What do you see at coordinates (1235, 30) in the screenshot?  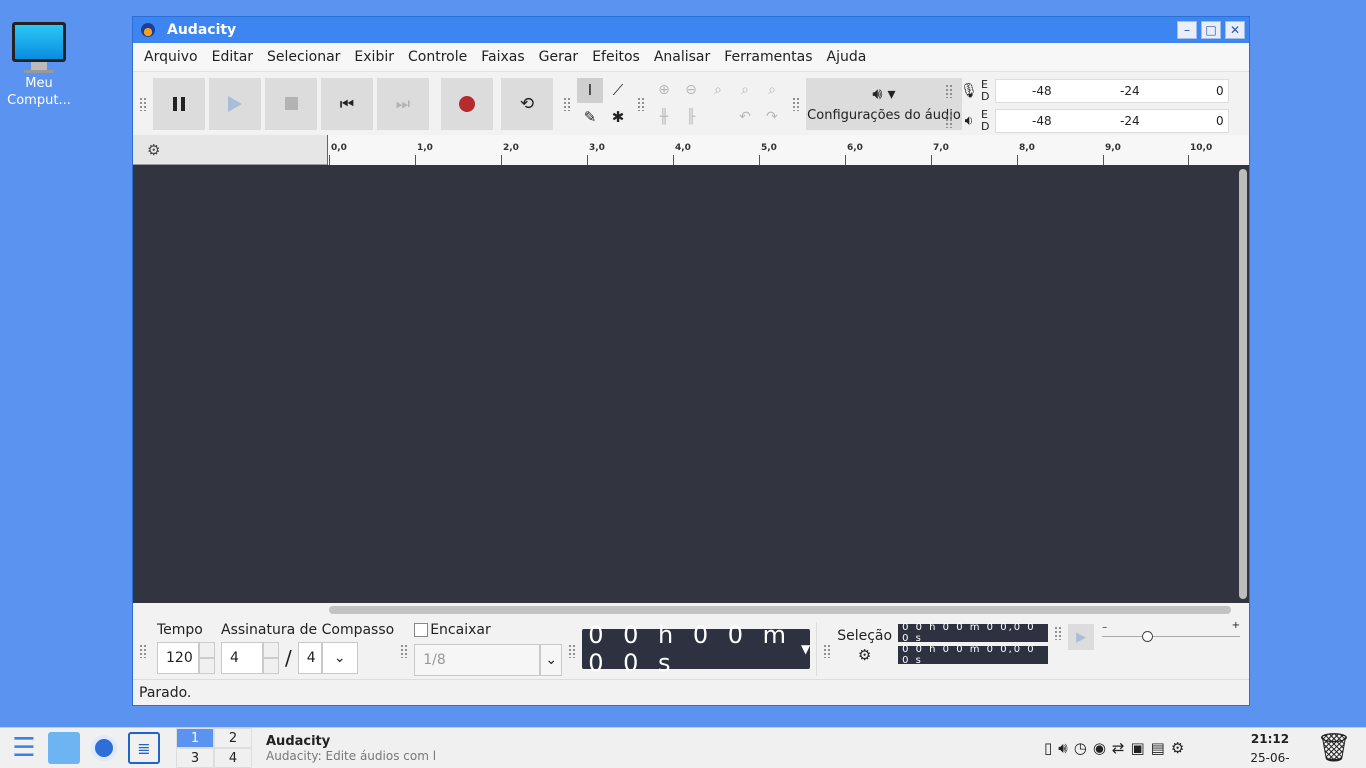 I see `close-button: ✕` at bounding box center [1235, 30].